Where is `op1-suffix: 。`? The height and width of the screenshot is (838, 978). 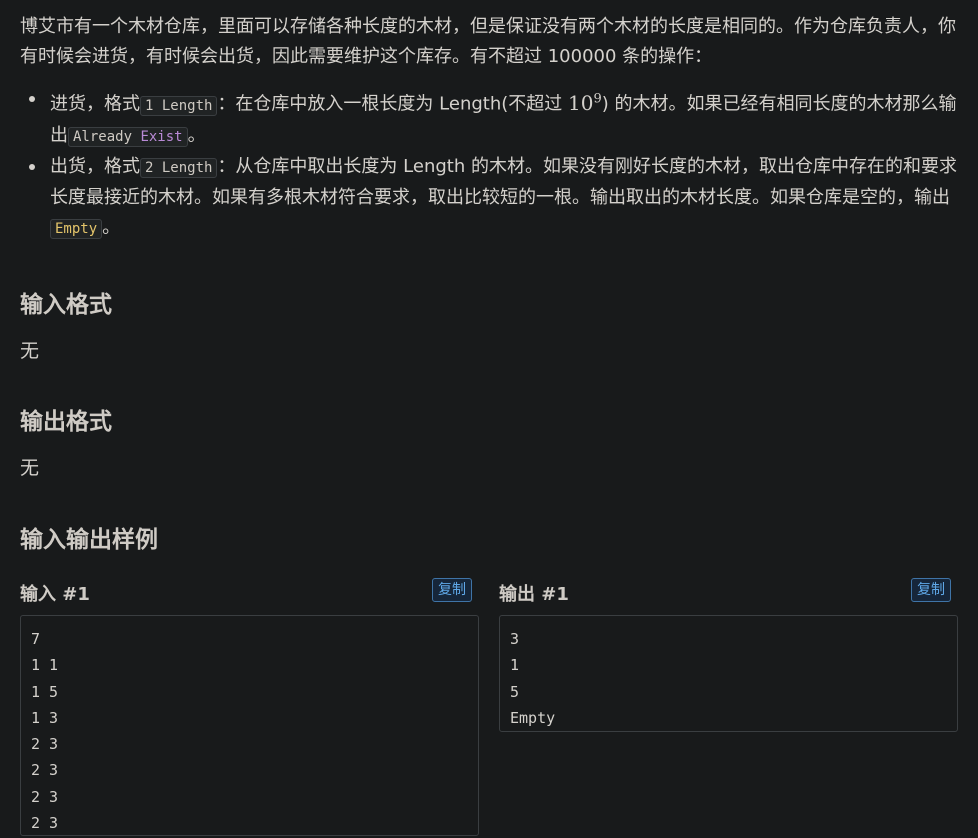
op1-suffix: 。 is located at coordinates (196, 135).